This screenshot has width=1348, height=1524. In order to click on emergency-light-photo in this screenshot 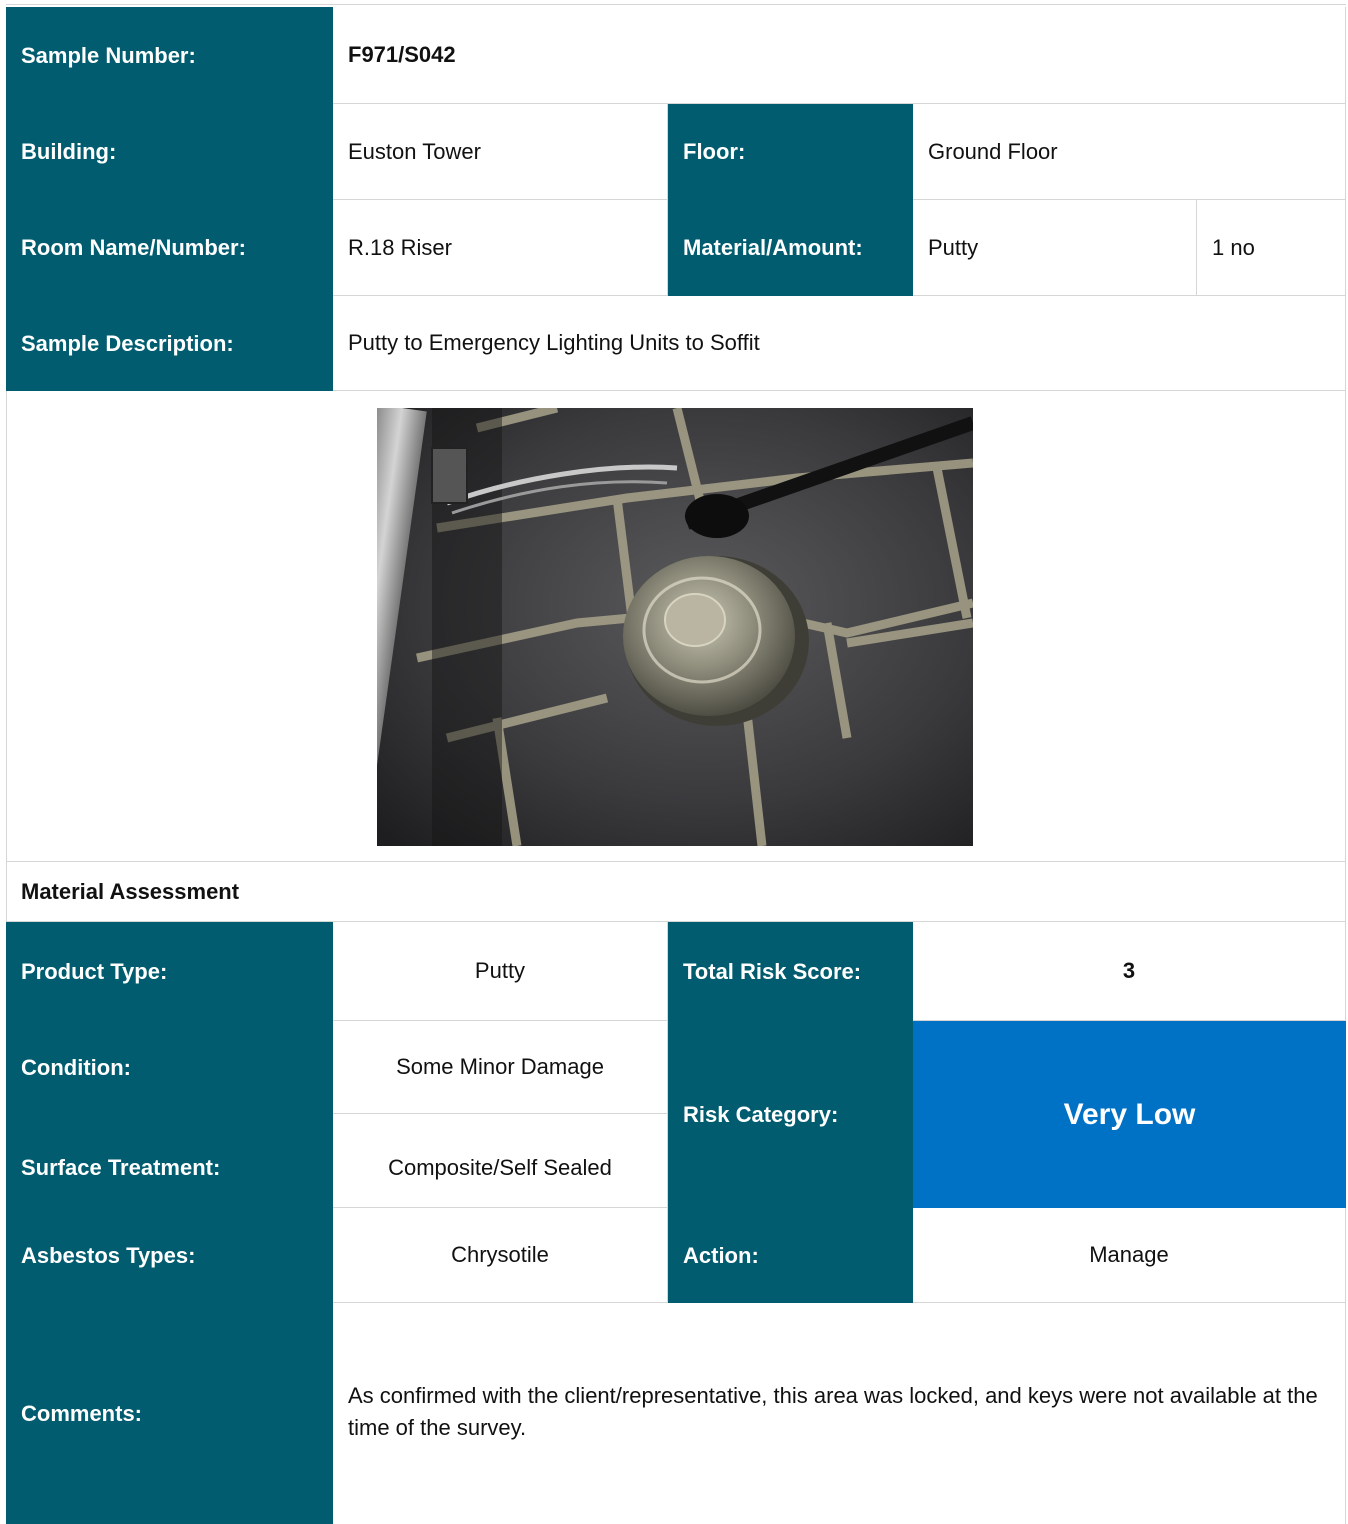, I will do `click(675, 627)`.